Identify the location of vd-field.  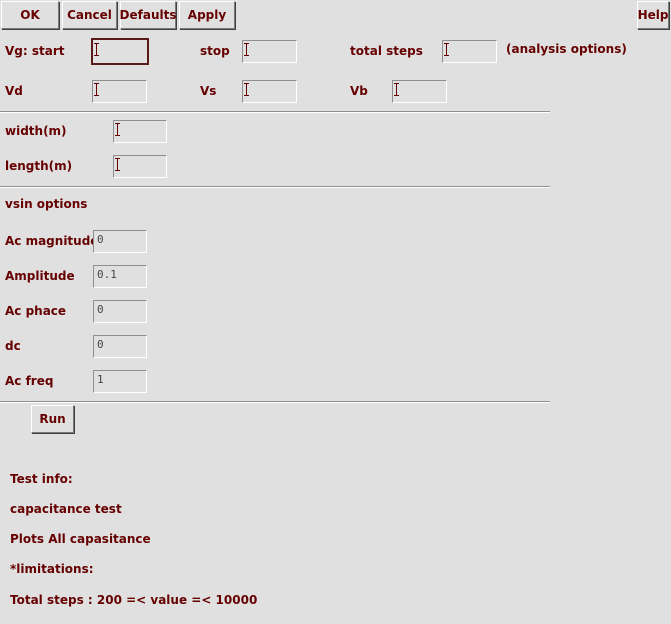
(119, 91).